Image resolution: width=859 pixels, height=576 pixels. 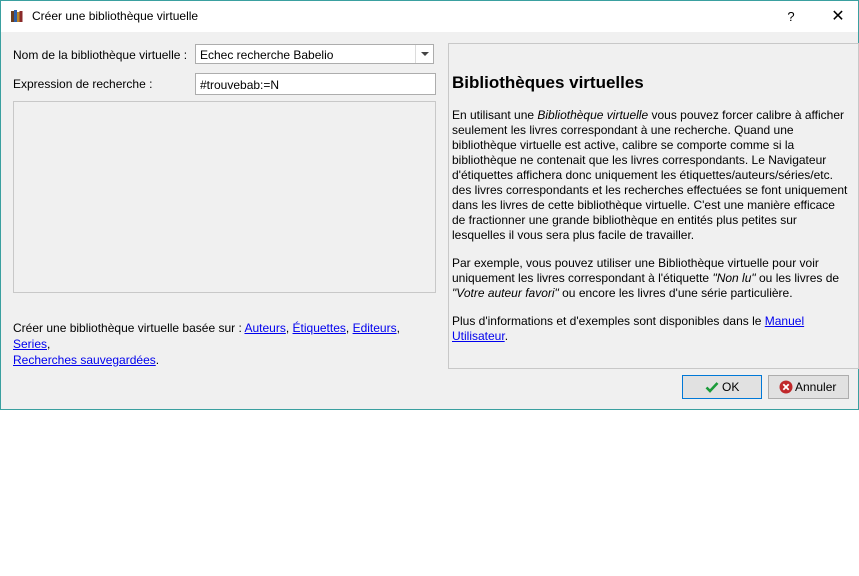 I want to click on link-saved-searches: Recherches sauvegardées, so click(x=84, y=360).